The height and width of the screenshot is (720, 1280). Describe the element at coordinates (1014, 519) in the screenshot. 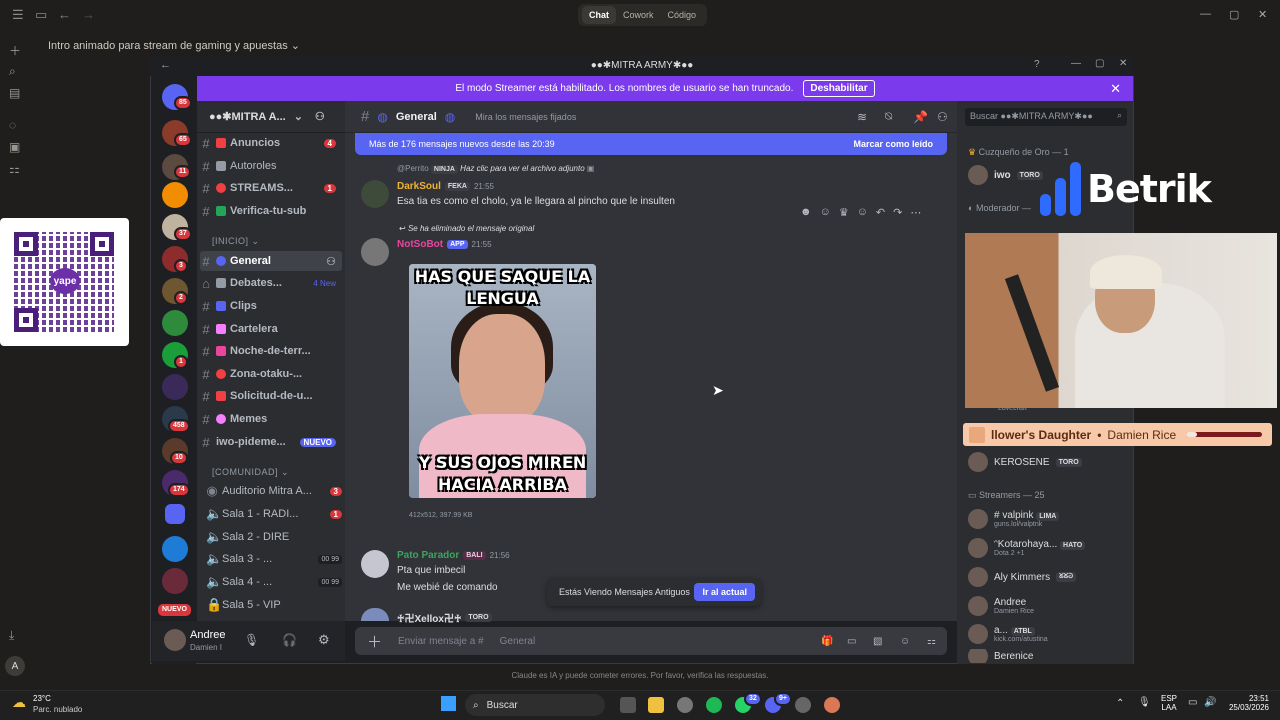

I see `member-item: # valpink LIMA guns.lol/valptnk` at that location.